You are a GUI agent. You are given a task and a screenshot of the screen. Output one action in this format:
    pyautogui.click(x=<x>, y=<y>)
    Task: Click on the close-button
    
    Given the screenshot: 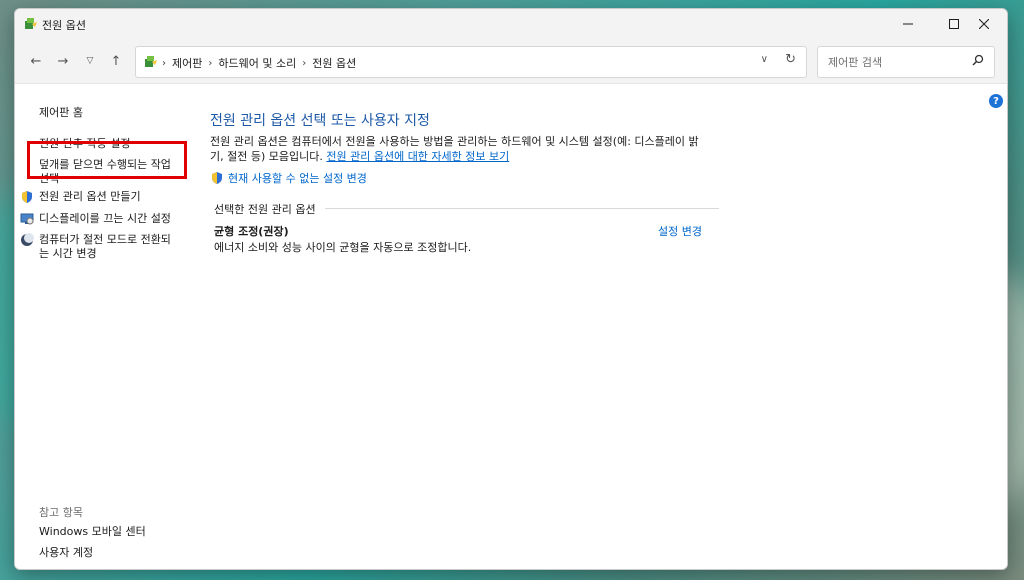 What is the action you would take?
    pyautogui.click(x=984, y=24)
    